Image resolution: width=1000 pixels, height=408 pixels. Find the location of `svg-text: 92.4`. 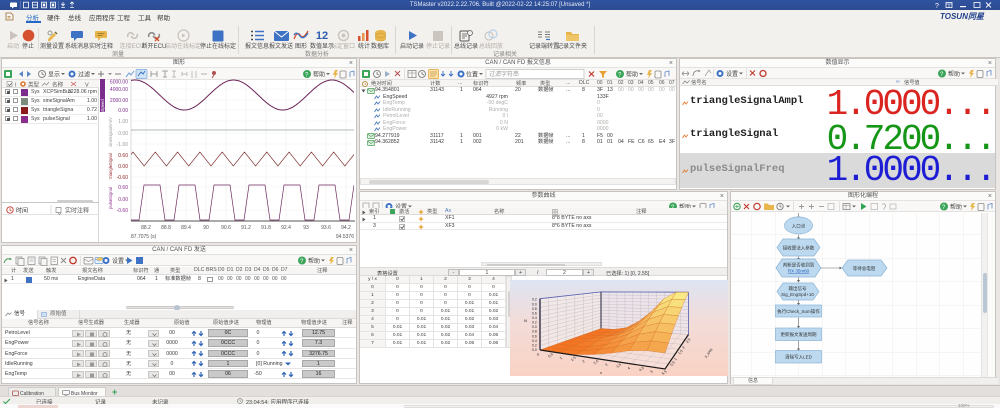

svg-text: 92.4 is located at coordinates (286, 228).